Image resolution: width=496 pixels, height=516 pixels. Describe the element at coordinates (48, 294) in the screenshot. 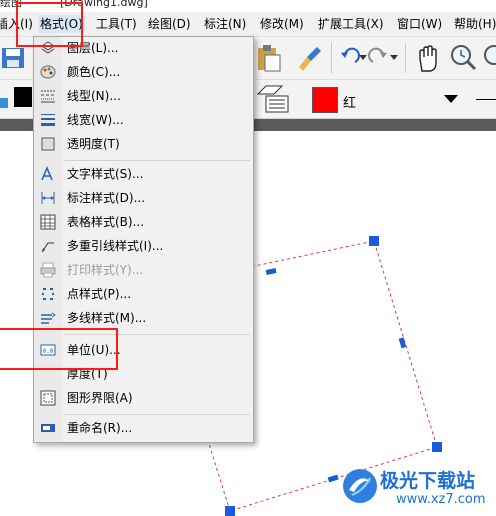

I see `point-style-icon` at that location.